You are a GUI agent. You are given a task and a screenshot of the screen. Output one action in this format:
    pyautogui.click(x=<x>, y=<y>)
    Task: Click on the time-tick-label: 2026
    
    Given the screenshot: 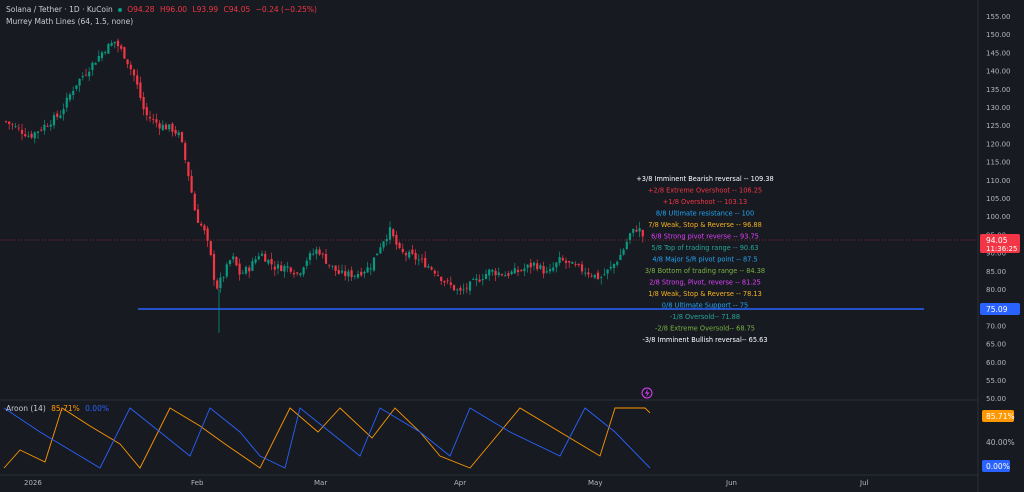 What is the action you would take?
    pyautogui.click(x=33, y=483)
    